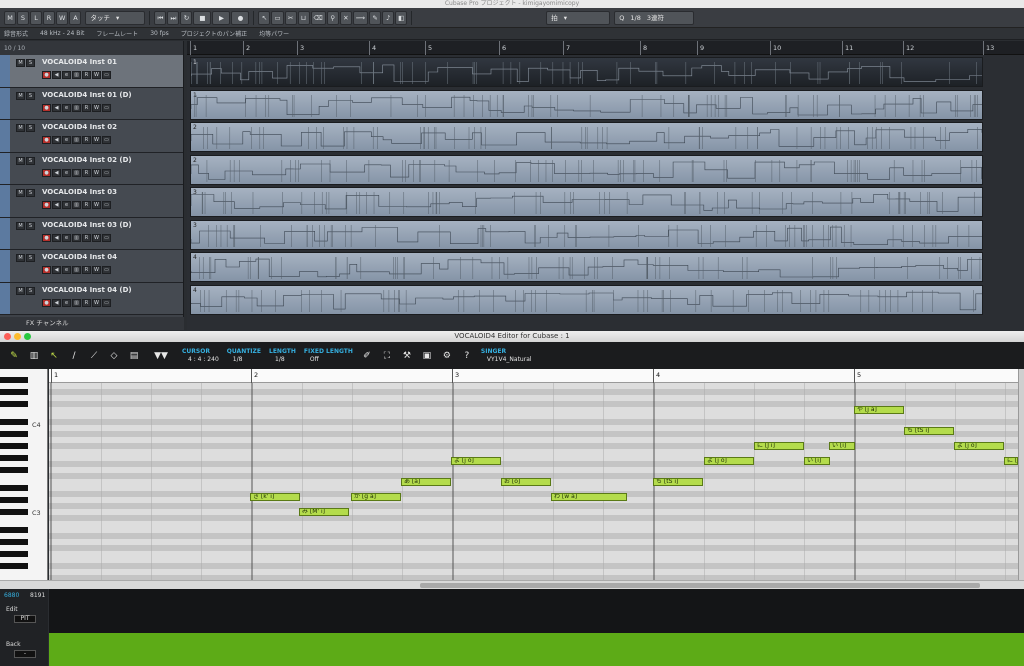 This screenshot has width=1024, height=666. I want to click on time-warp-tool-icon: ⟿, so click(360, 17).